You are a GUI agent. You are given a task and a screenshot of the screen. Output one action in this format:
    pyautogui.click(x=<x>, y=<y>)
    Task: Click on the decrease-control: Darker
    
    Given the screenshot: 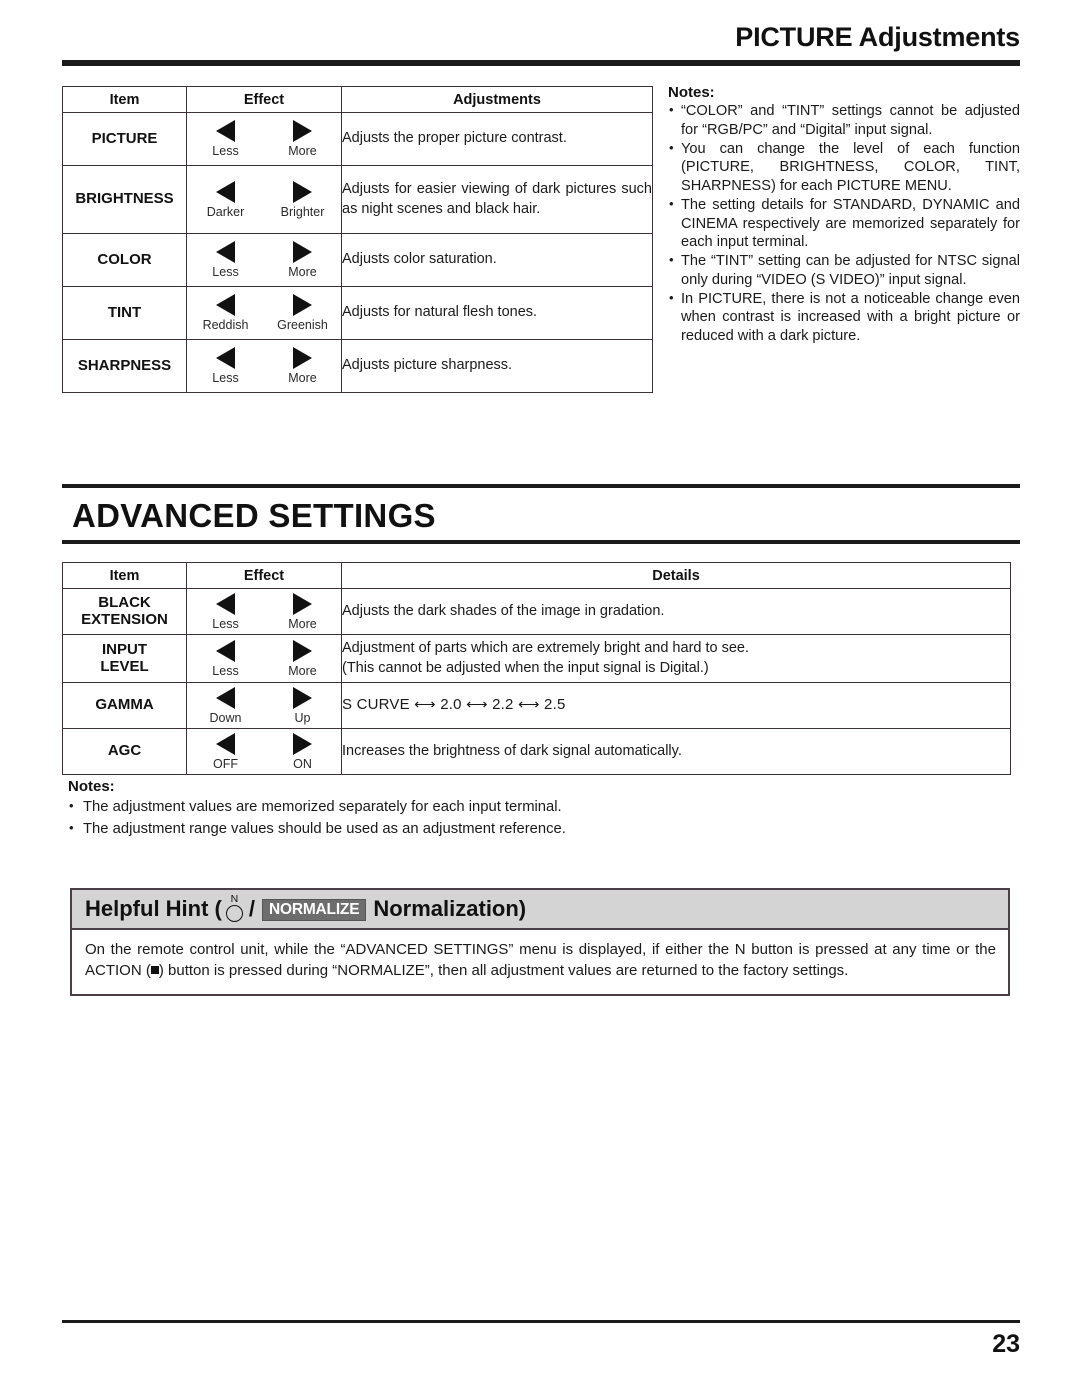 What is the action you would take?
    pyautogui.click(x=225, y=199)
    